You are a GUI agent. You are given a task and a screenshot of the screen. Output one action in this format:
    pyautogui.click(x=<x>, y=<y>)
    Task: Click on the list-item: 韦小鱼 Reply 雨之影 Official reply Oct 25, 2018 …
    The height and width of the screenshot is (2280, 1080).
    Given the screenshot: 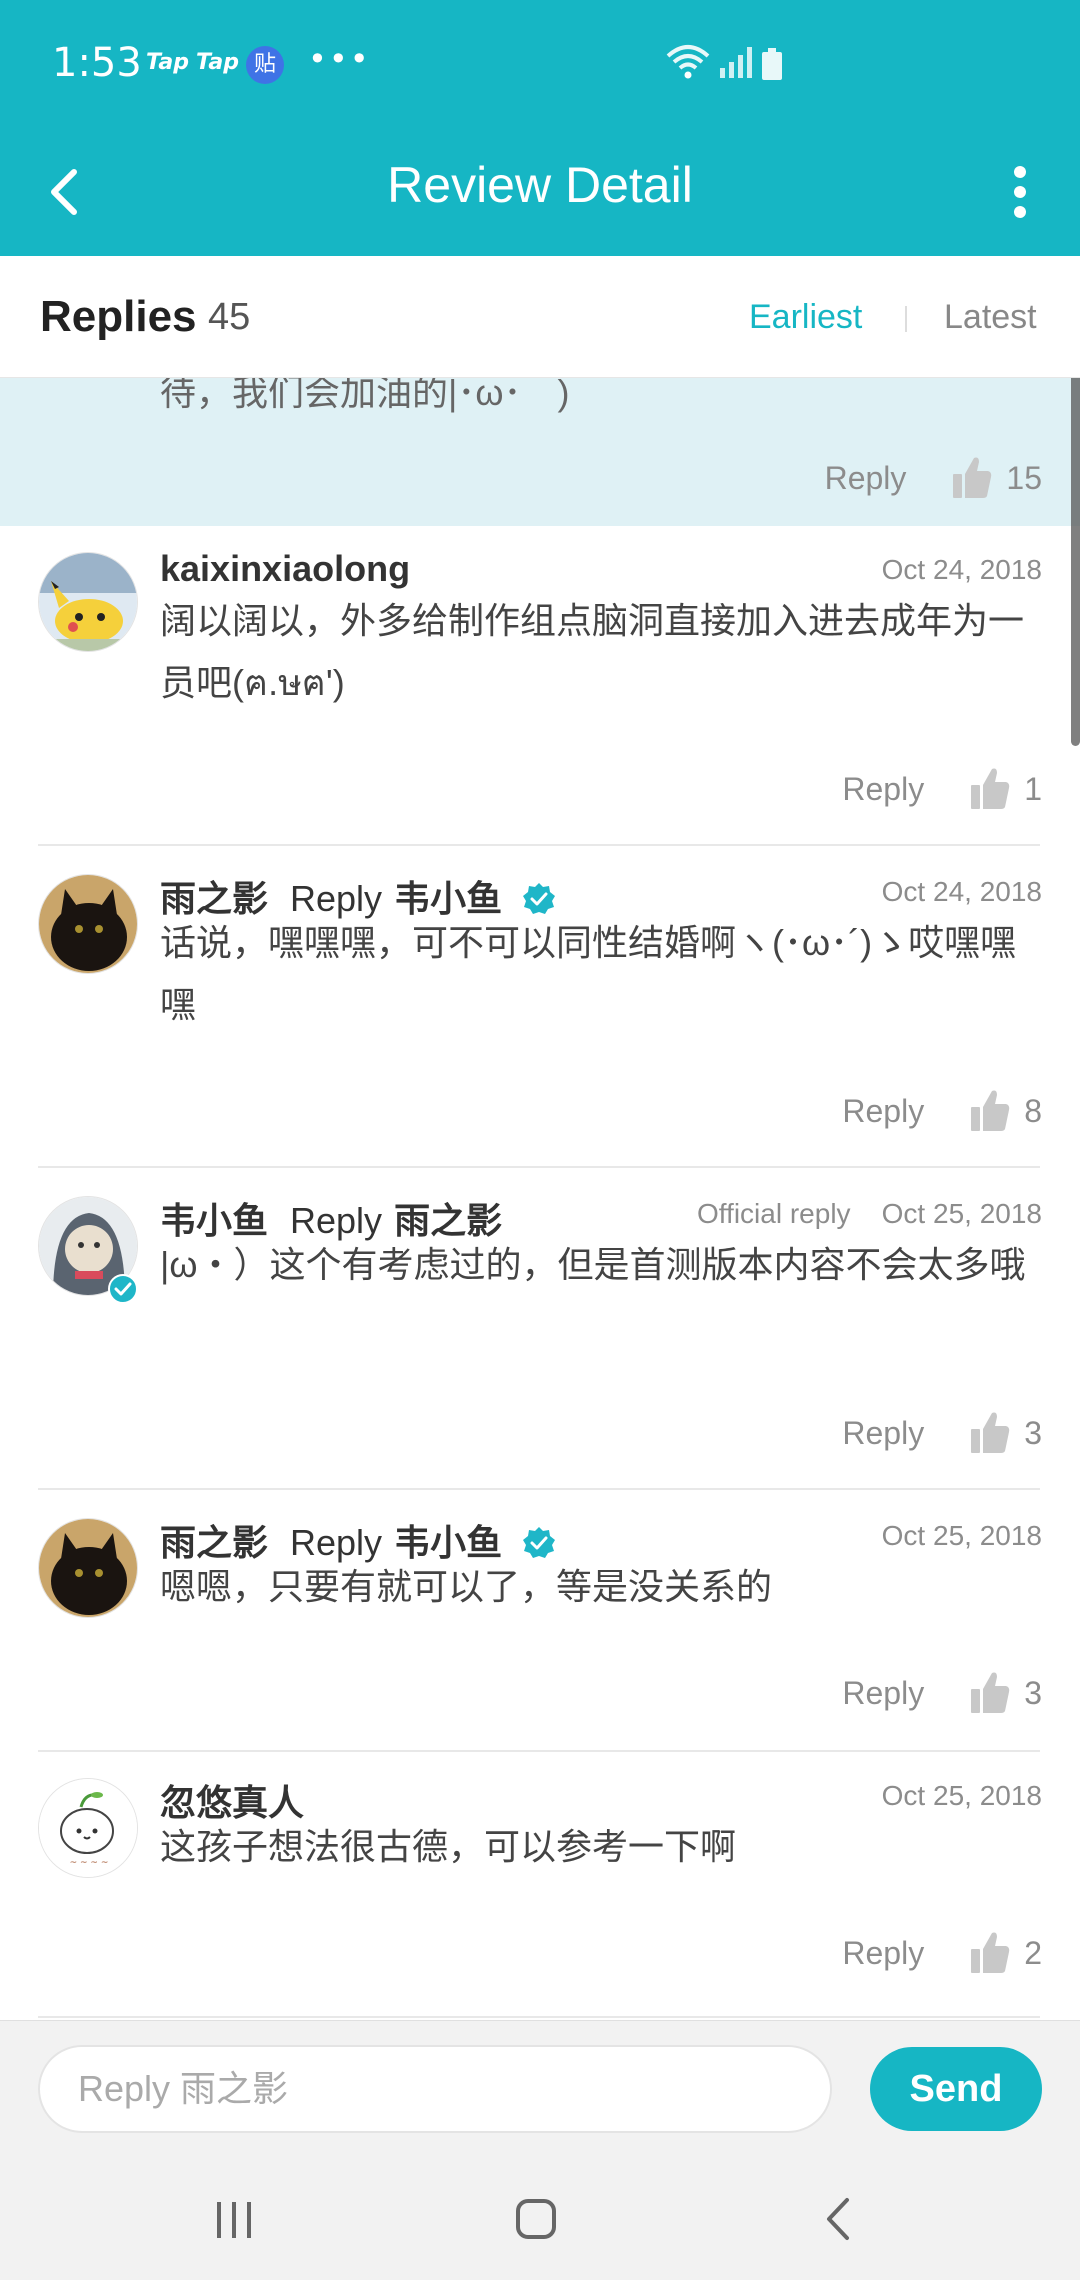 What is the action you would take?
    pyautogui.click(x=540, y=1331)
    